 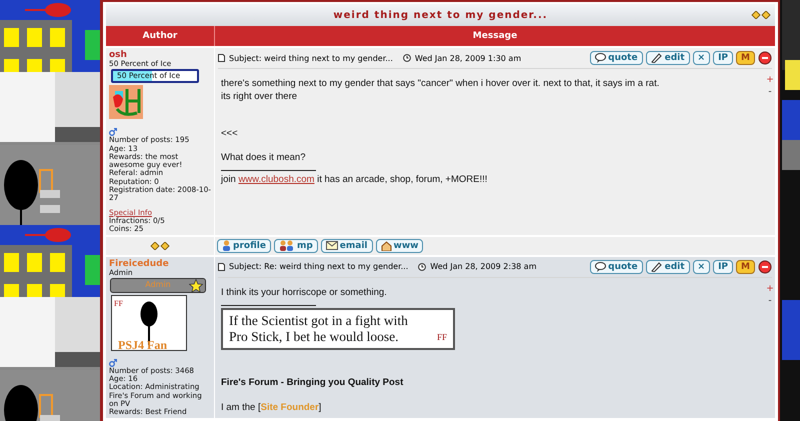 What do you see at coordinates (158, 285) in the screenshot?
I see `rank-badge-label: Admin` at bounding box center [158, 285].